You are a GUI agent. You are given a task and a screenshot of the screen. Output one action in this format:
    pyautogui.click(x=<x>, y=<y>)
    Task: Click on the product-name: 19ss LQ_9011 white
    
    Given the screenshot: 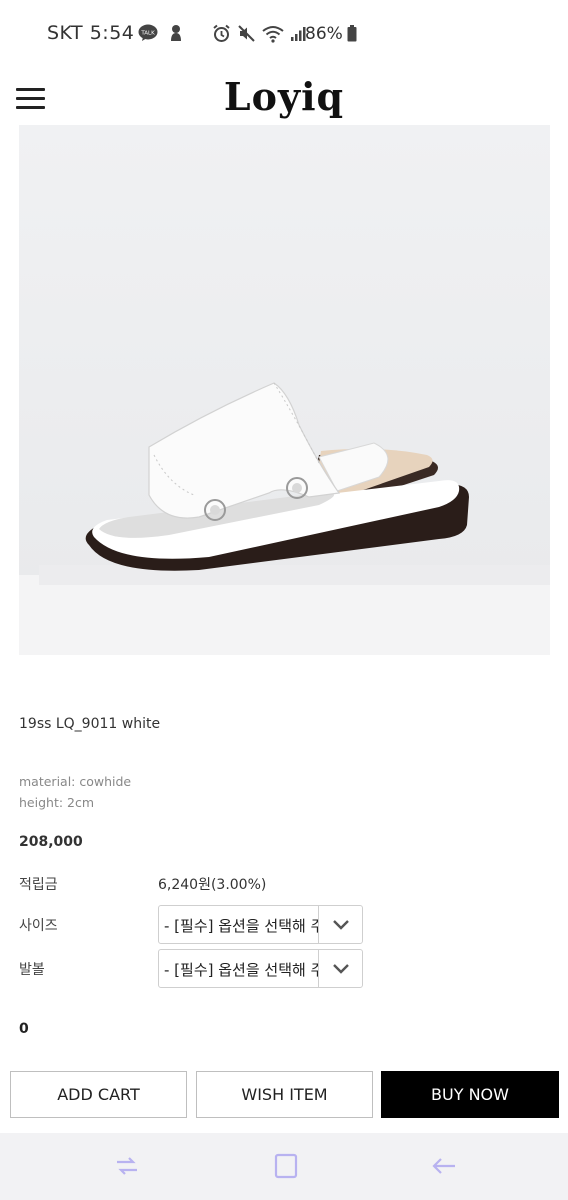 What is the action you would take?
    pyautogui.click(x=90, y=724)
    